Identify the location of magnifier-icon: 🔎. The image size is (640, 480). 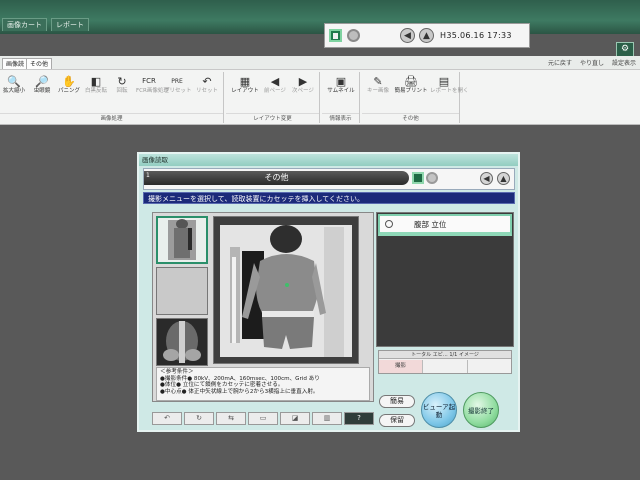
(42, 81).